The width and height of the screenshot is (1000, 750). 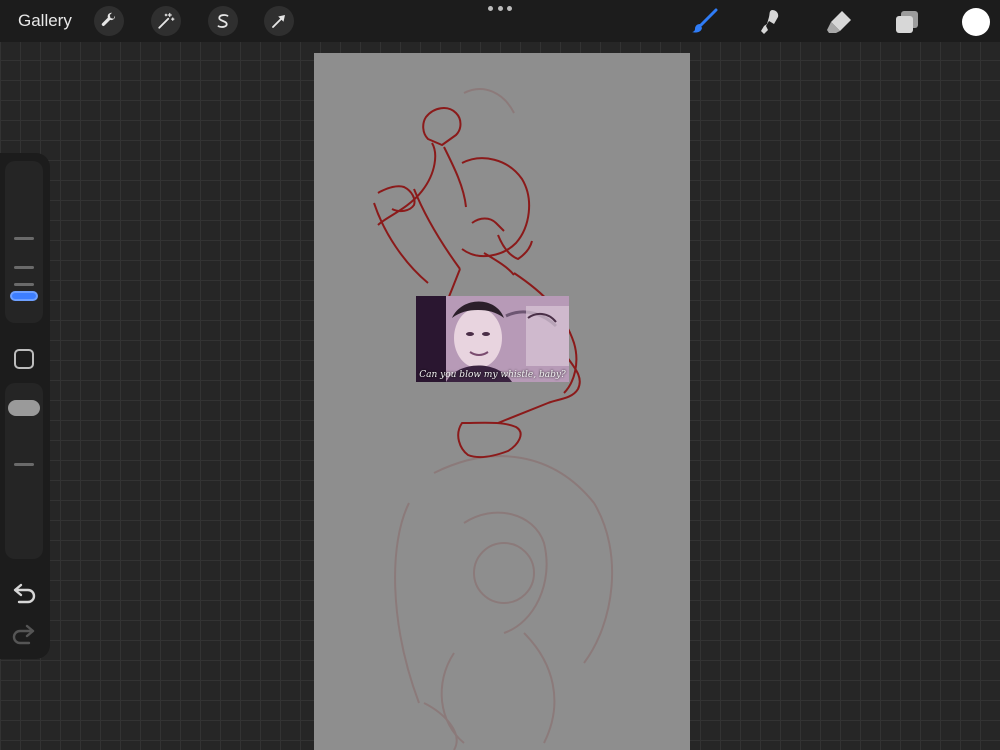 I want to click on more-options-icon, so click(x=500, y=10).